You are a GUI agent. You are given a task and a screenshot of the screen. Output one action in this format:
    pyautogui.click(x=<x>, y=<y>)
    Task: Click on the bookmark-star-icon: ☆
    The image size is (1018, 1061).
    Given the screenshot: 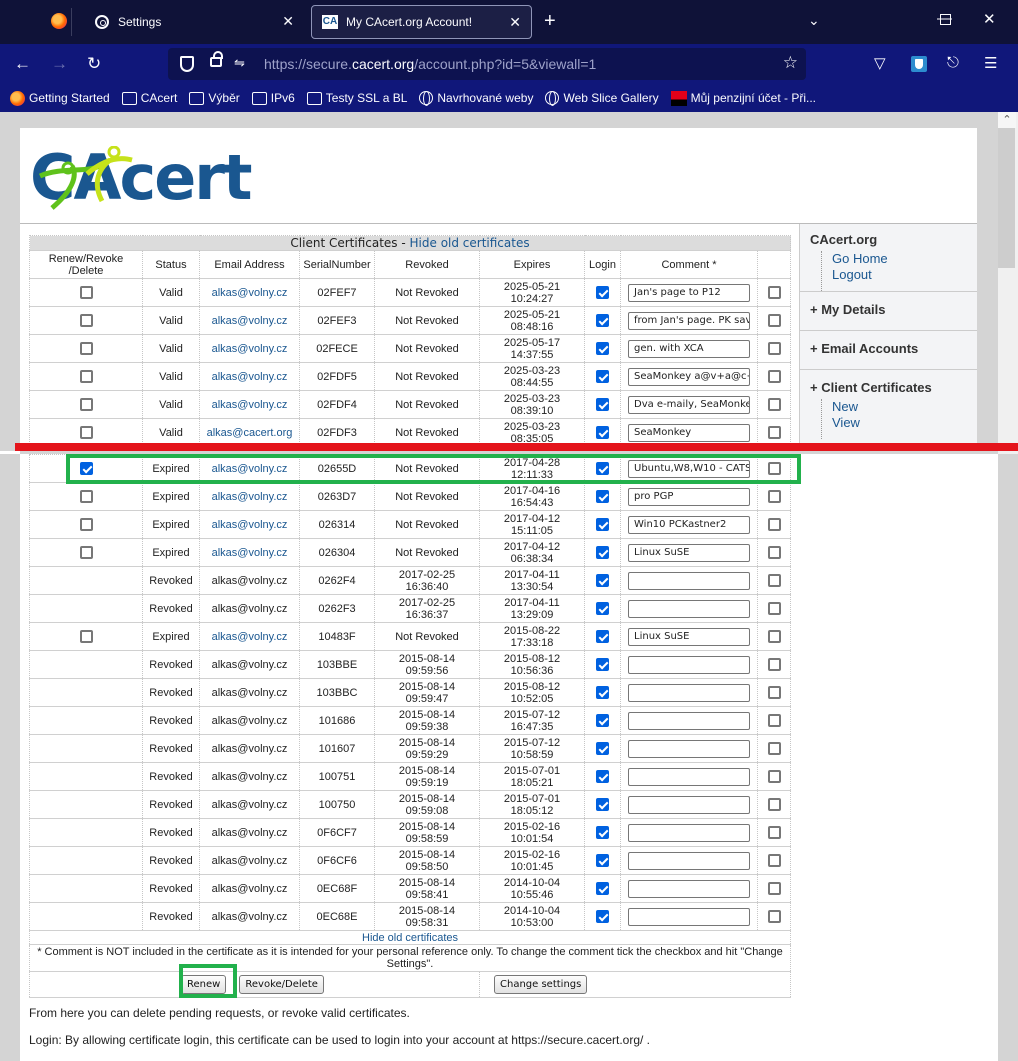 What is the action you would take?
    pyautogui.click(x=790, y=63)
    